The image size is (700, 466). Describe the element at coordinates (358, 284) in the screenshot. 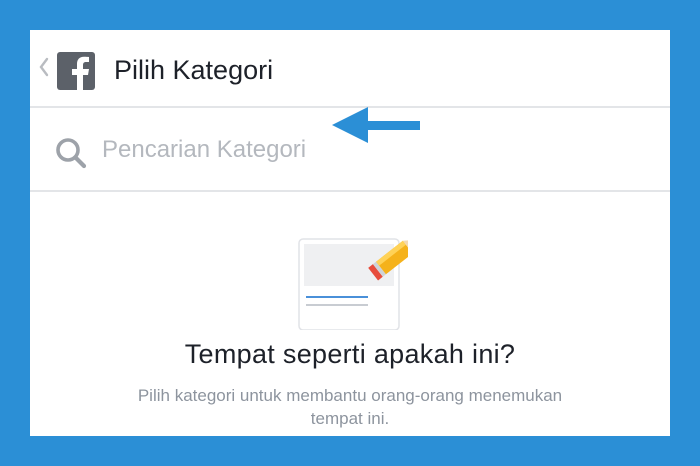

I see `document-pencil-icon` at that location.